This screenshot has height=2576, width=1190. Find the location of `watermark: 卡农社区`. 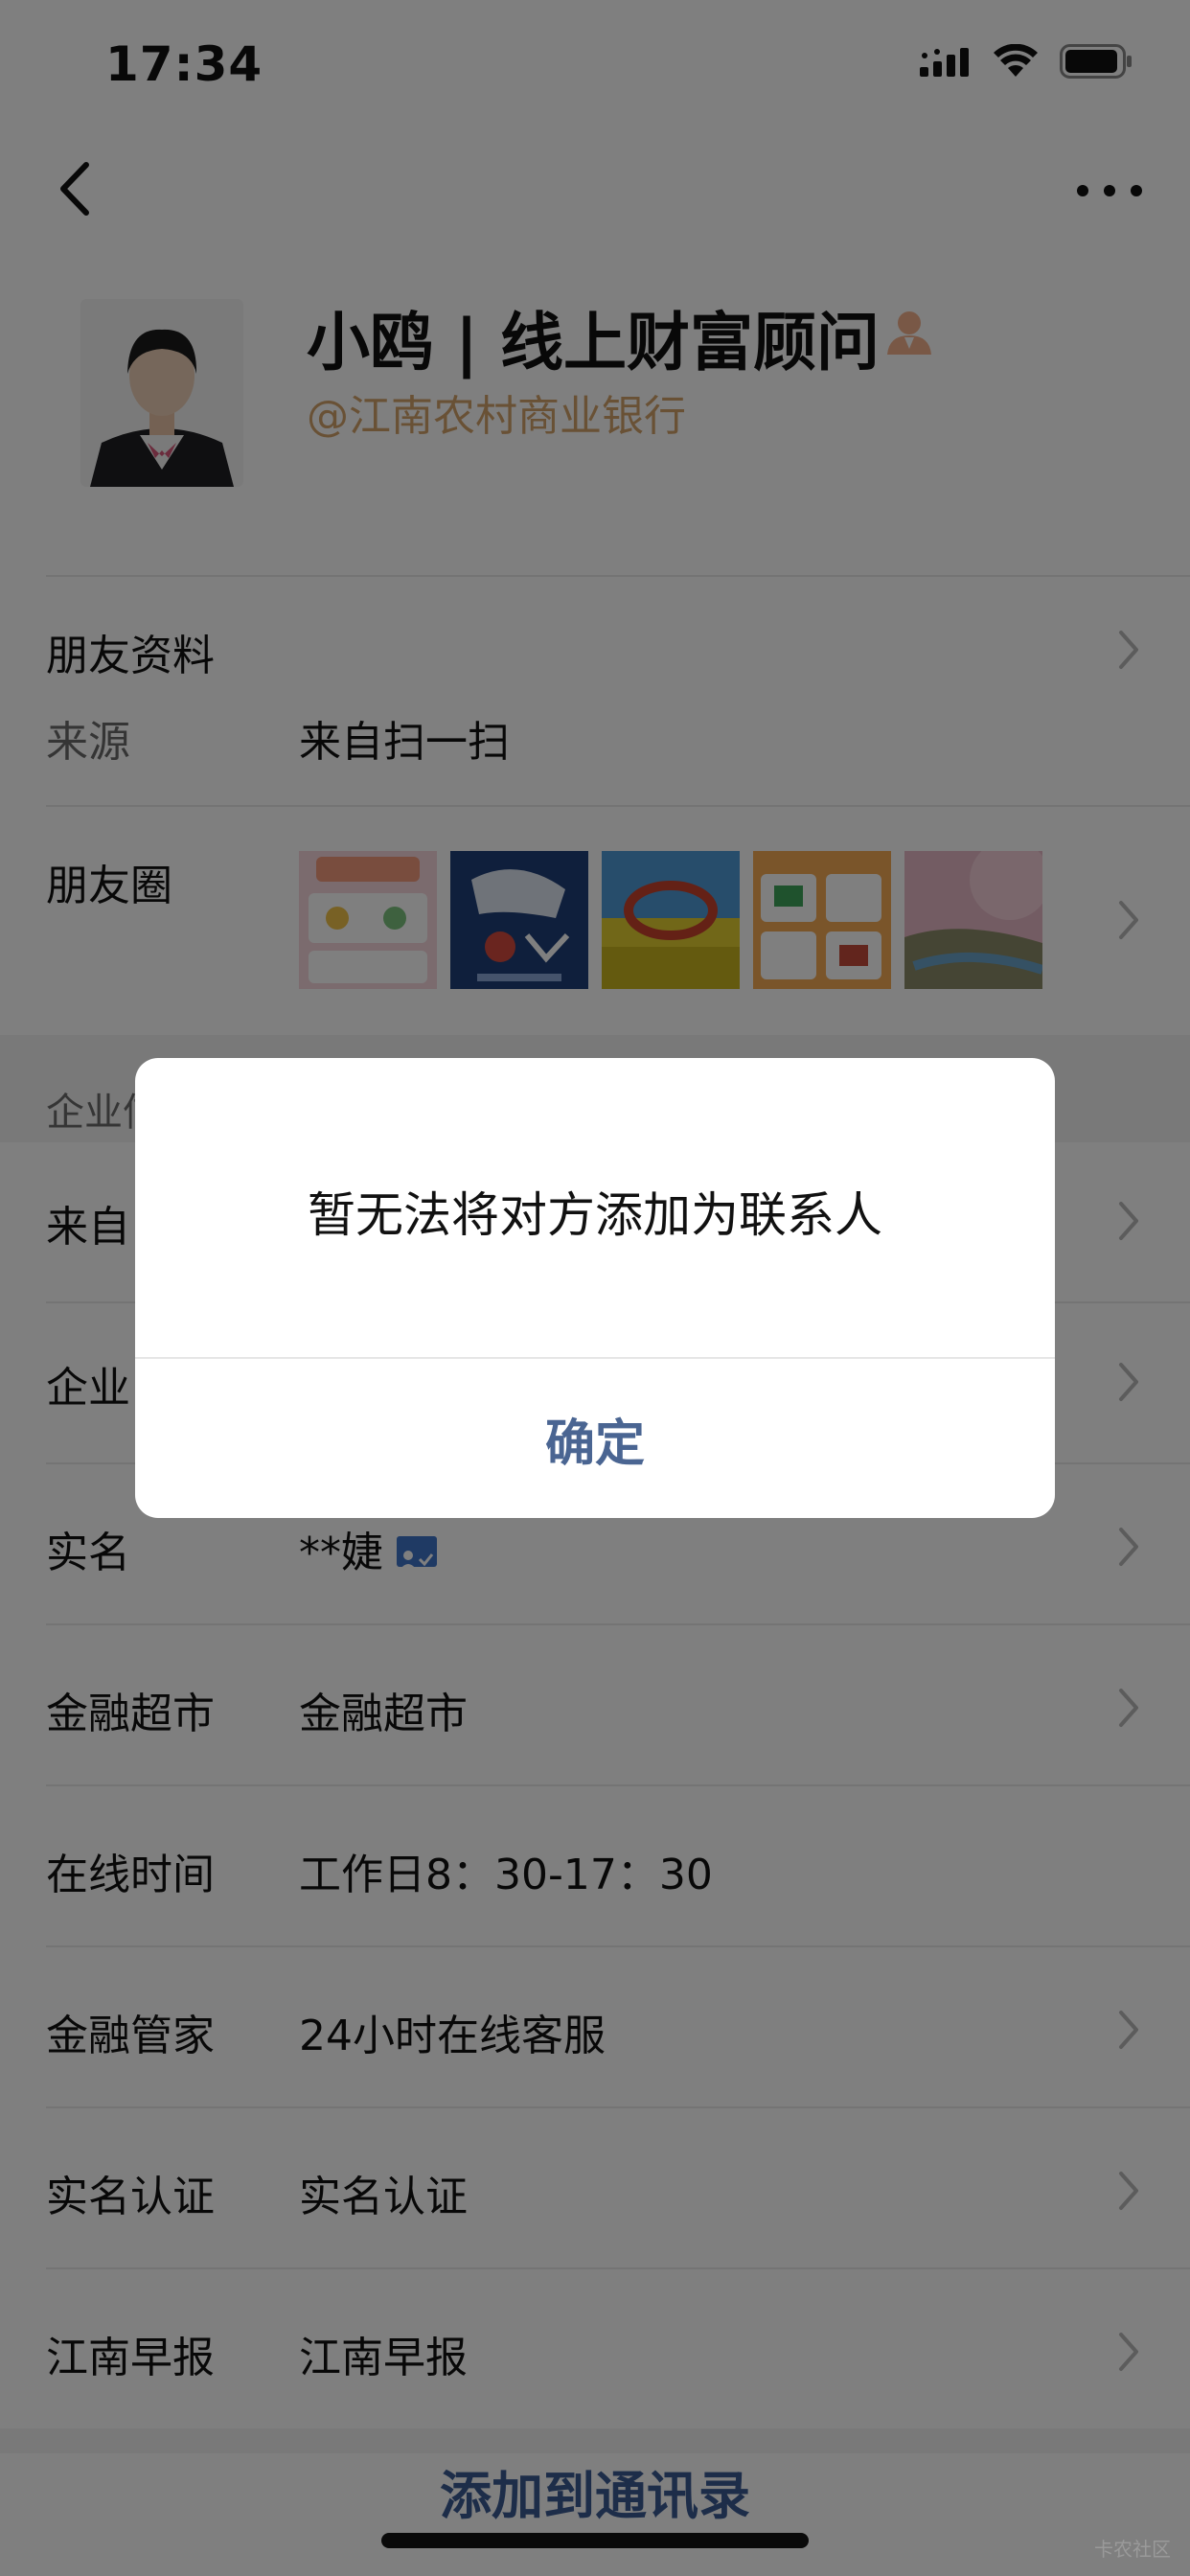

watermark: 卡农社区 is located at coordinates (1133, 2549).